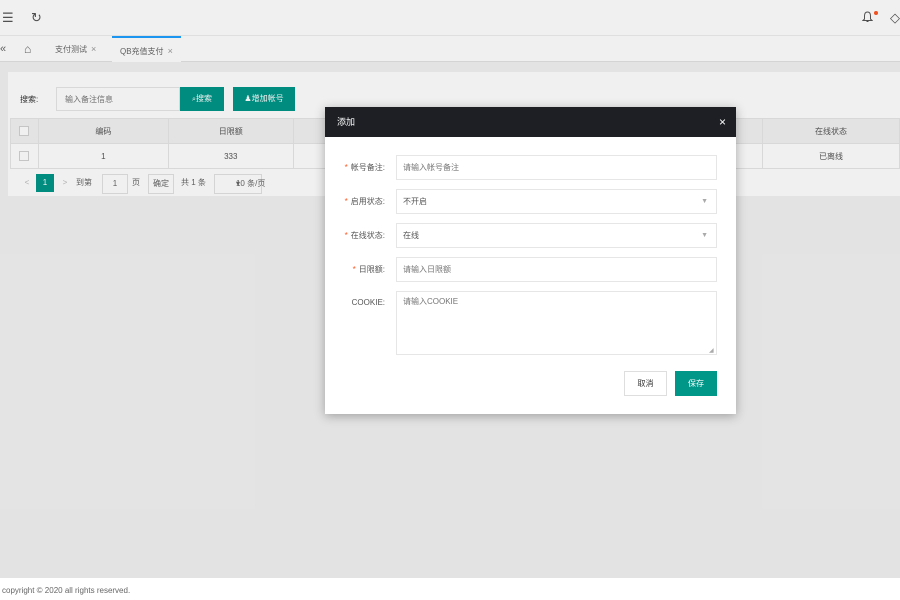  Describe the element at coordinates (450, 589) in the screenshot. I see `footer: copyright © 2020 all rights reserved.` at that location.